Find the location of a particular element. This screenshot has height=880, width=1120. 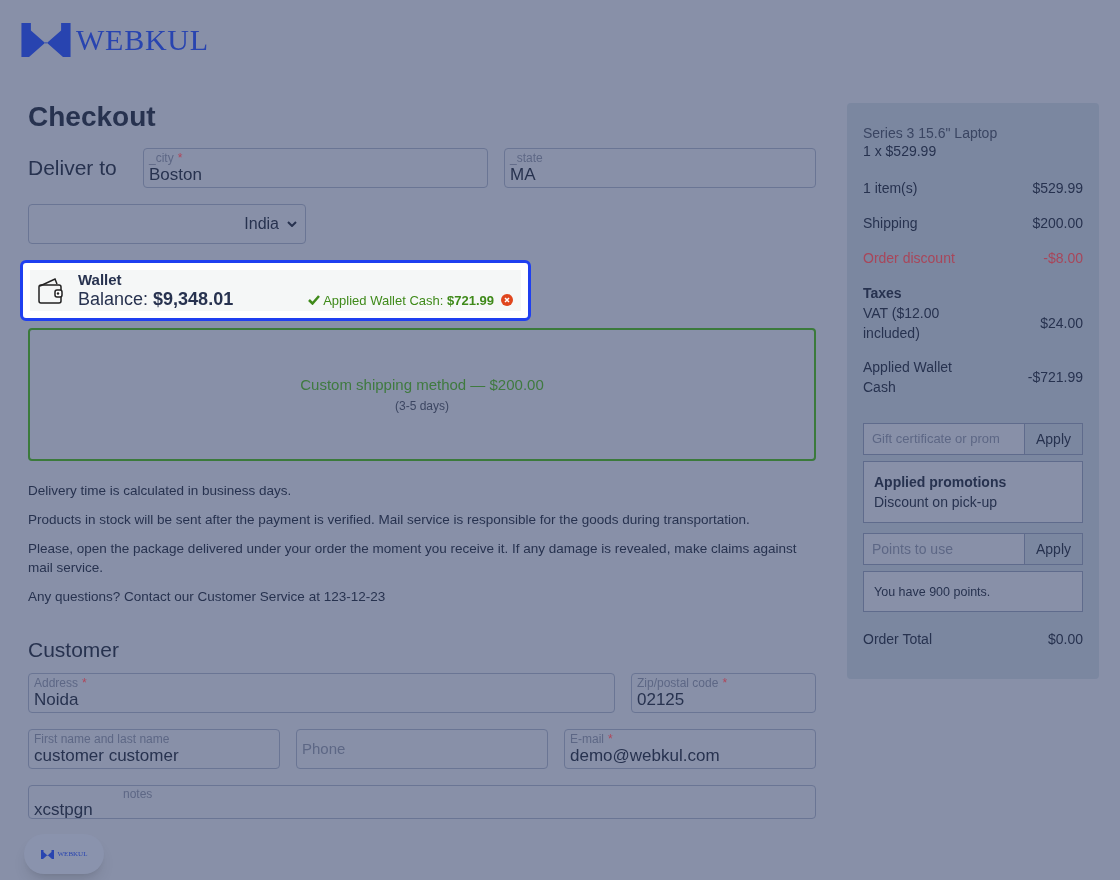

summary-value: $529.99 is located at coordinates (1057, 188).